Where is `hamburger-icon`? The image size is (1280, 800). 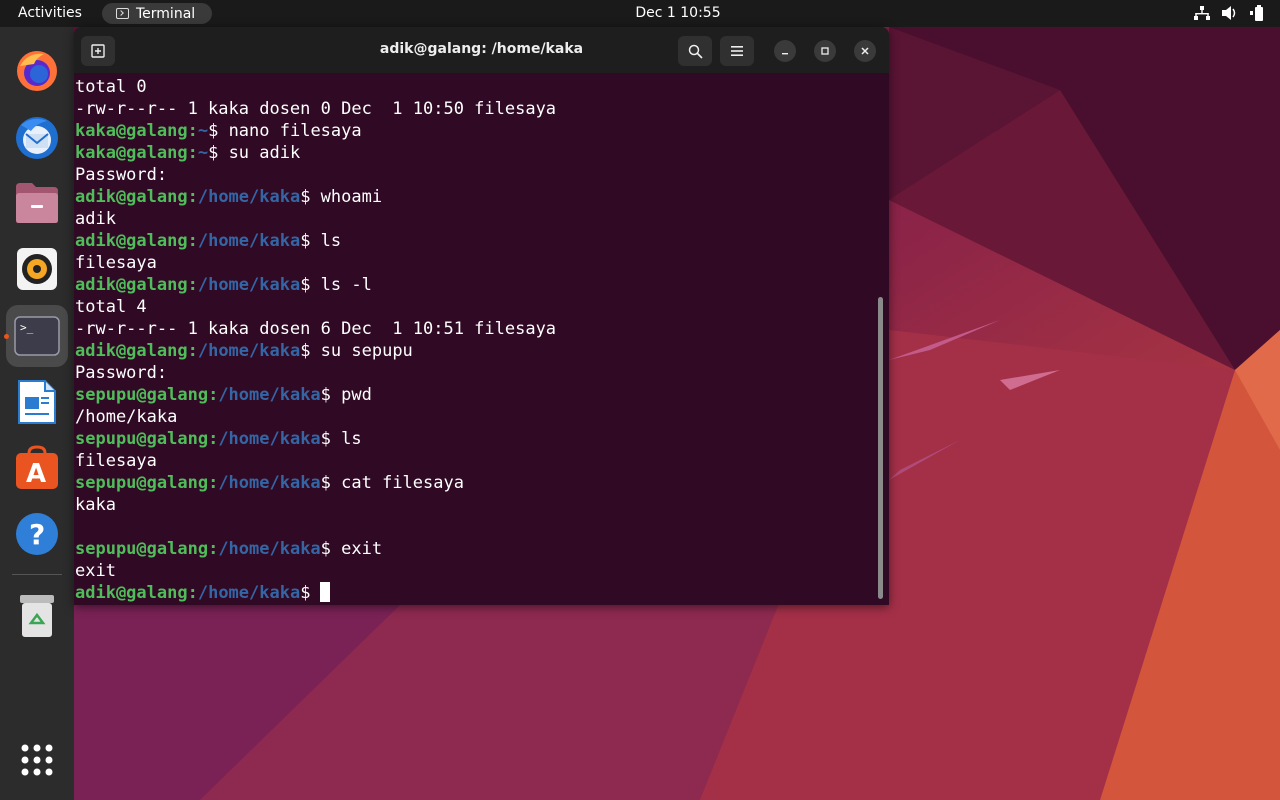
hamburger-icon is located at coordinates (737, 51).